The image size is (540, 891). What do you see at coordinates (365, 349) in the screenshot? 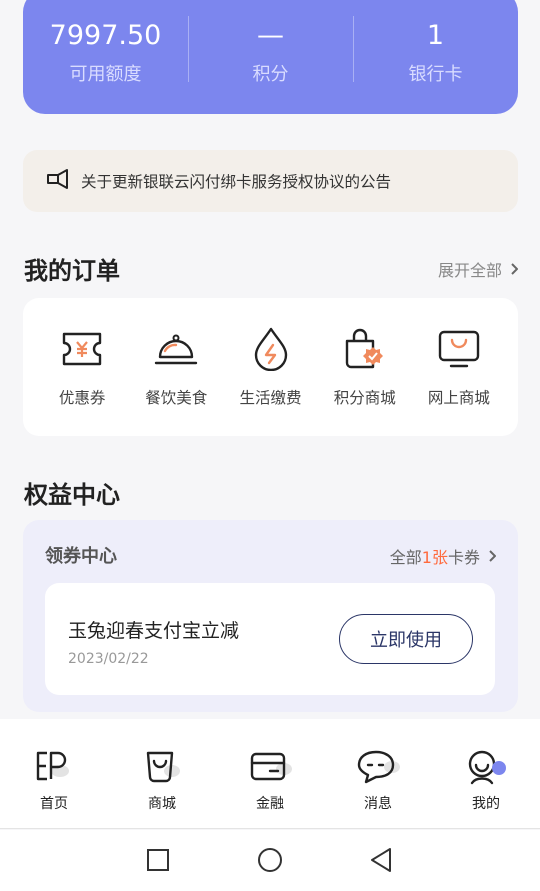
I see `points-bag-icon` at bounding box center [365, 349].